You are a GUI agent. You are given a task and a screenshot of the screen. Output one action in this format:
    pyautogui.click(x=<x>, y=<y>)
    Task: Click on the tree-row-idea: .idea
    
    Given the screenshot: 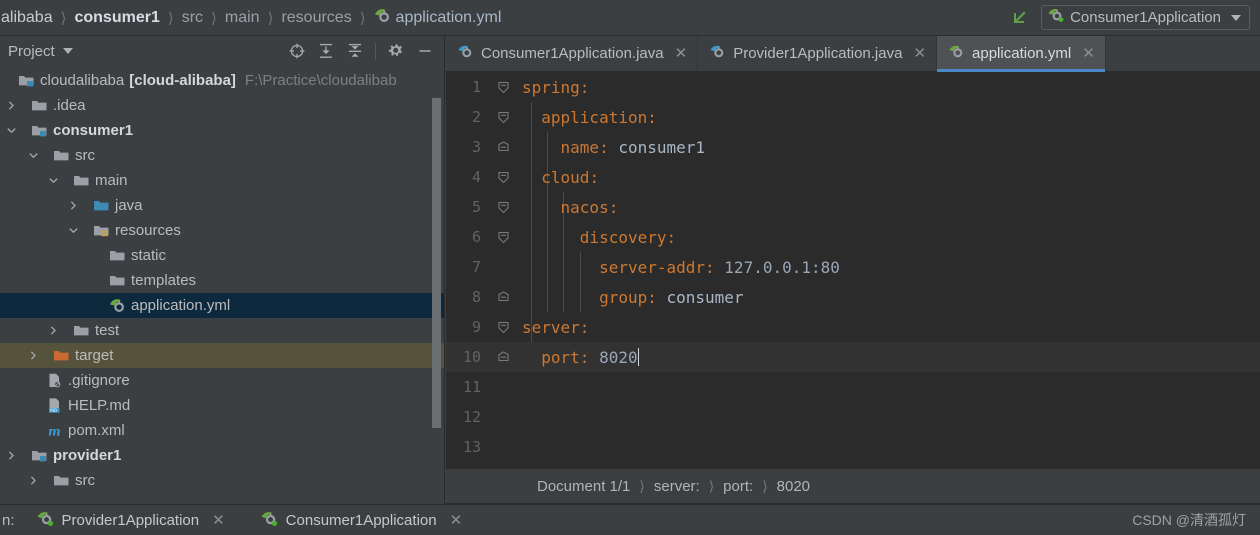 What is the action you would take?
    pyautogui.click(x=222, y=105)
    